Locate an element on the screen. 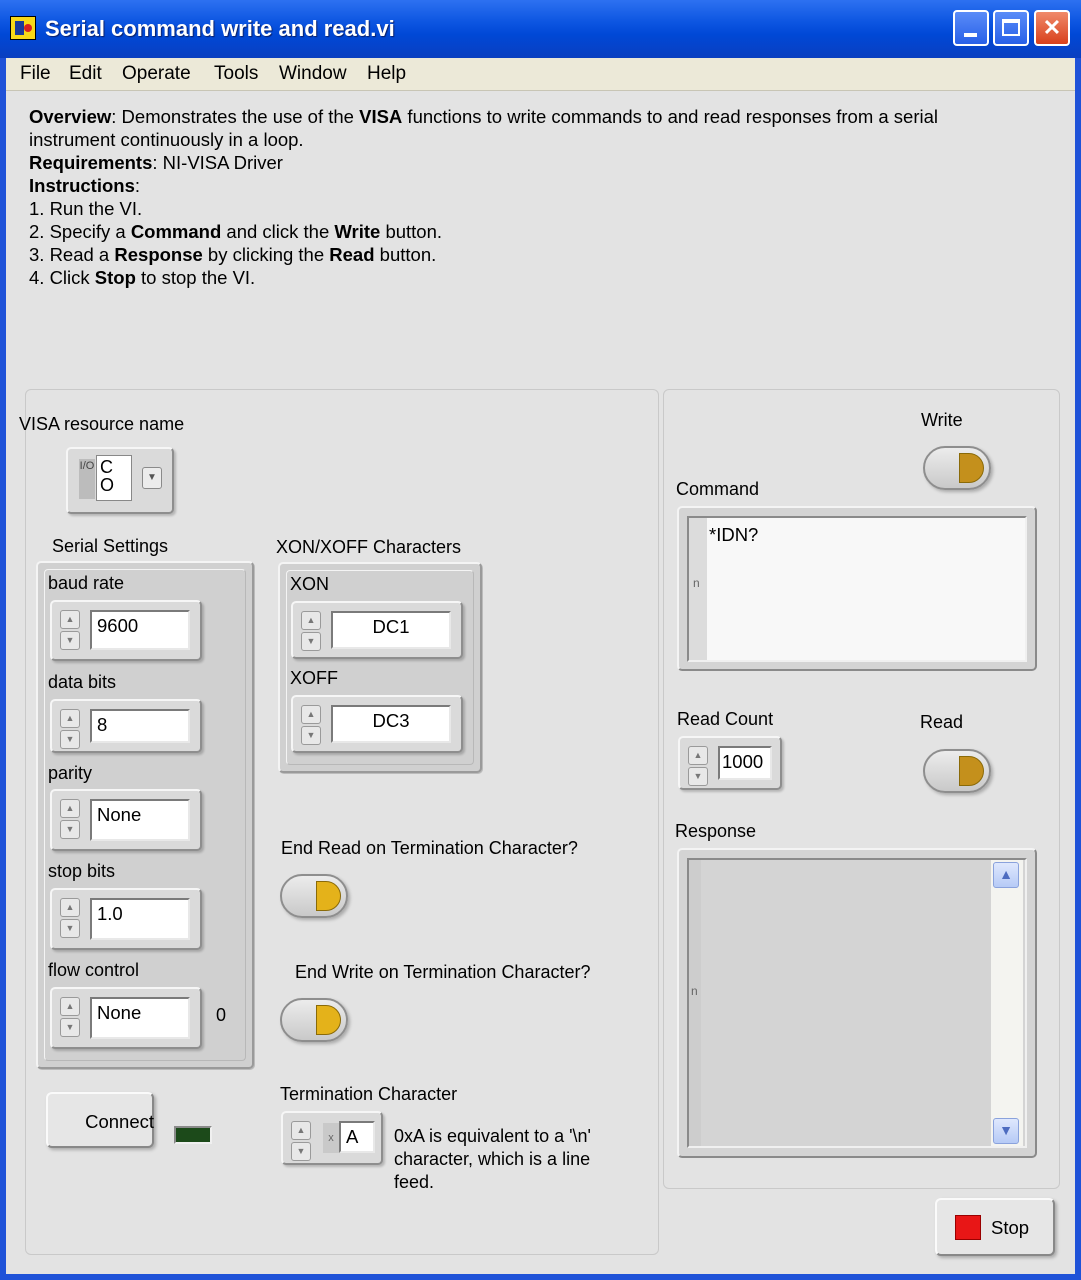 Image resolution: width=1081 pixels, height=1280 pixels. flow-control-index: 0 is located at coordinates (221, 1015).